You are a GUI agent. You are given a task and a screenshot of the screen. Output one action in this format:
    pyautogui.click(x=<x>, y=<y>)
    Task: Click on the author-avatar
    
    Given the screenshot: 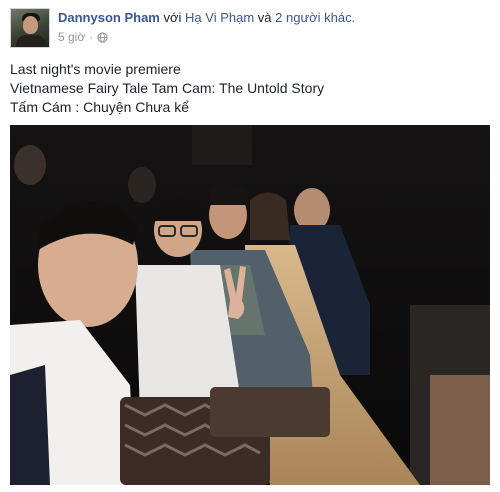 What is the action you would take?
    pyautogui.click(x=30, y=28)
    